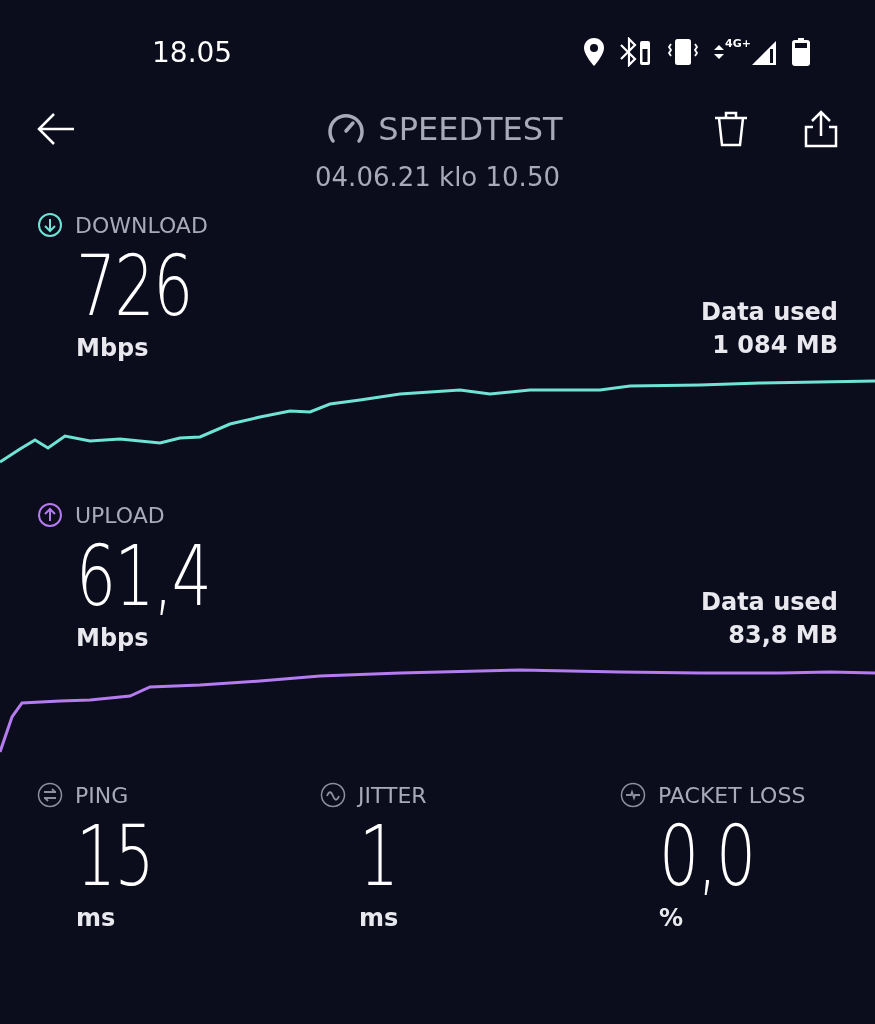  What do you see at coordinates (672, 918) in the screenshot?
I see `stat-unit: %` at bounding box center [672, 918].